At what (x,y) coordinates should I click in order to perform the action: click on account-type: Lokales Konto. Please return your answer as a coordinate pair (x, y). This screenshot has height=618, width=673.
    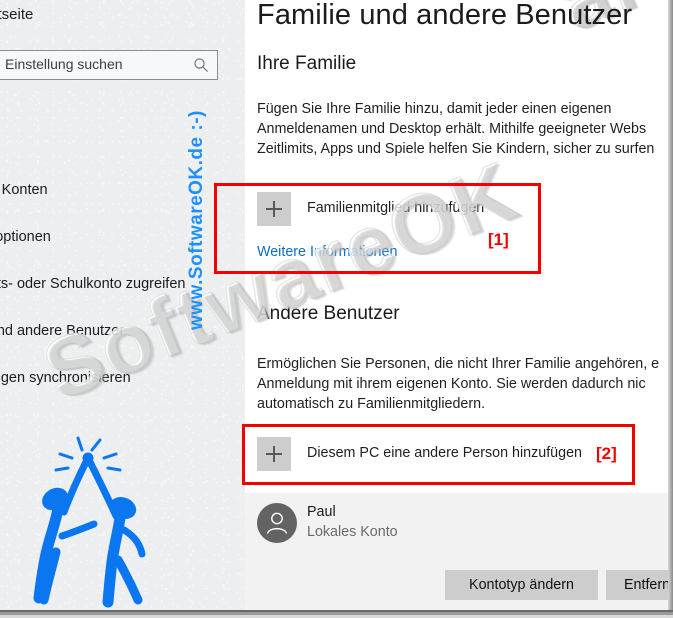
    Looking at the image, I should click on (352, 532).